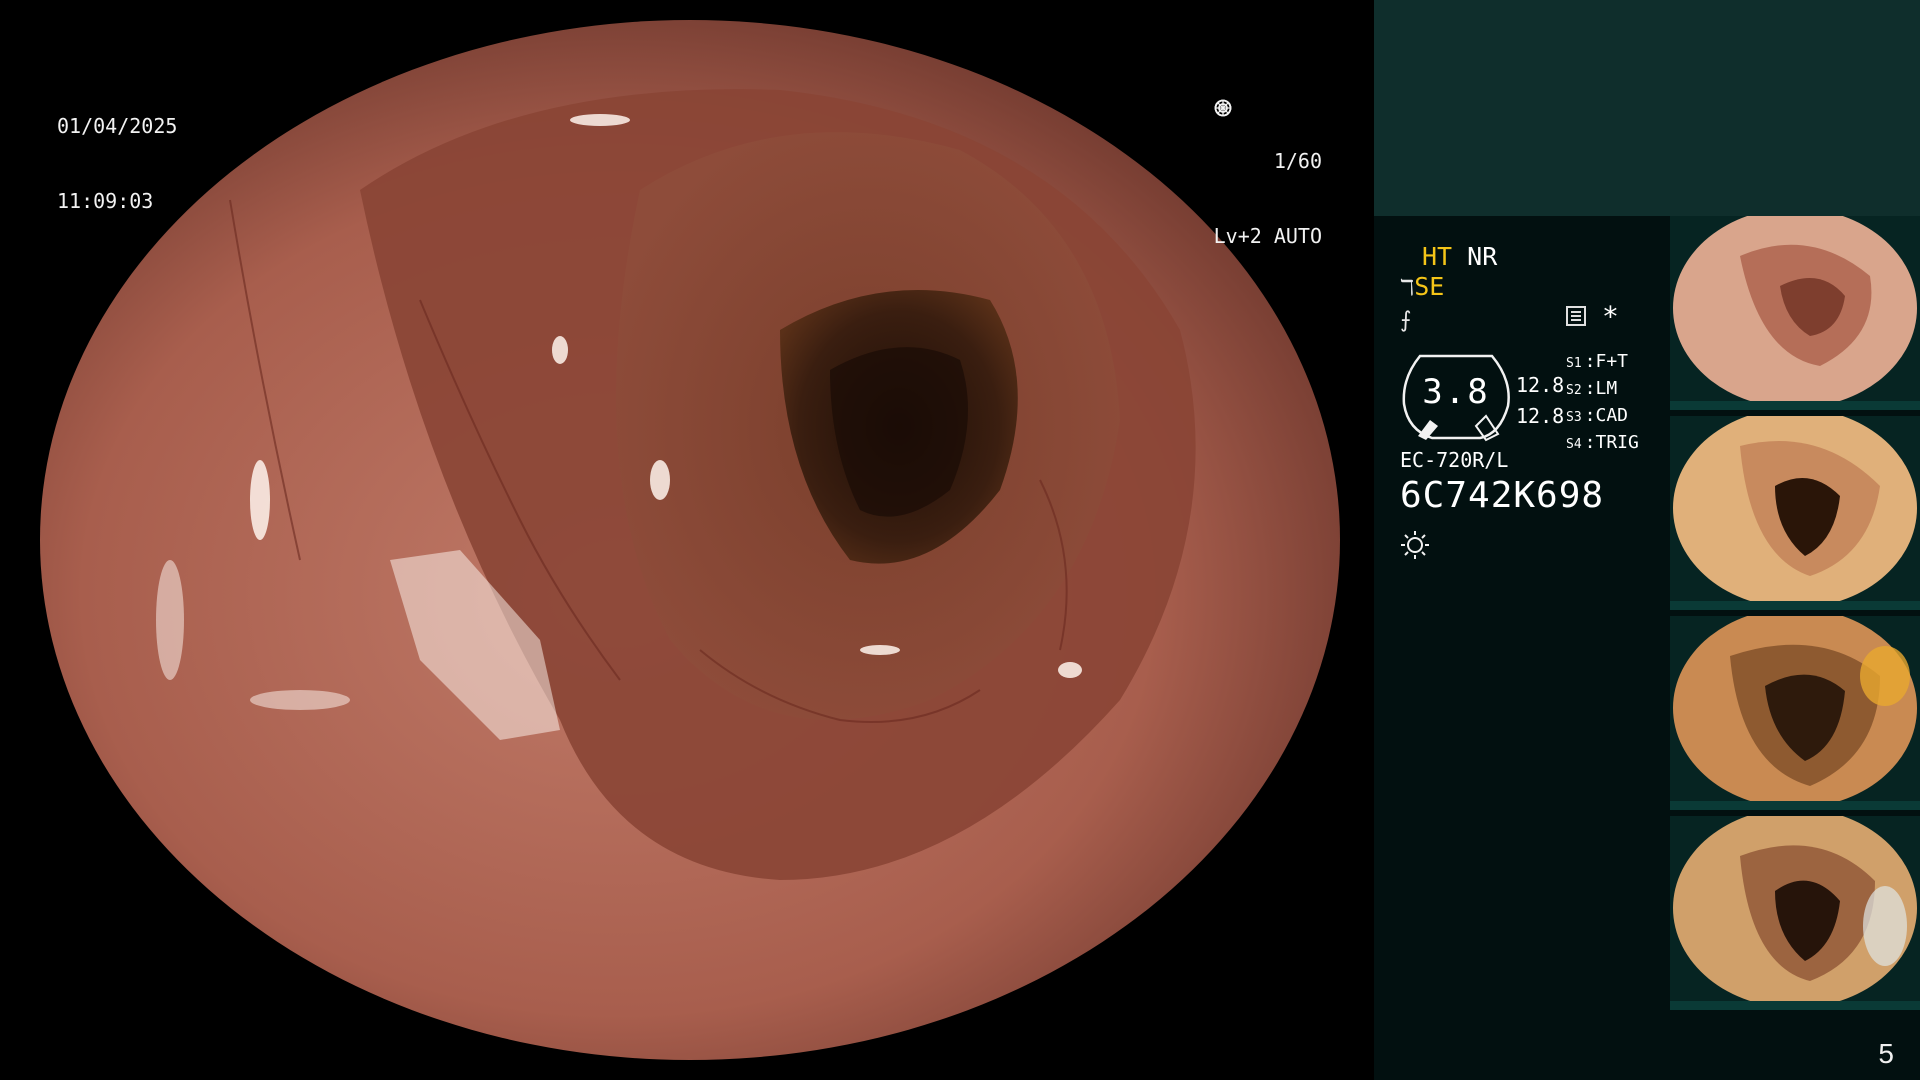 This screenshot has height=1080, width=1920. What do you see at coordinates (117, 164) in the screenshot?
I see `datetime-overlay: 01/04/2025 11:09:03` at bounding box center [117, 164].